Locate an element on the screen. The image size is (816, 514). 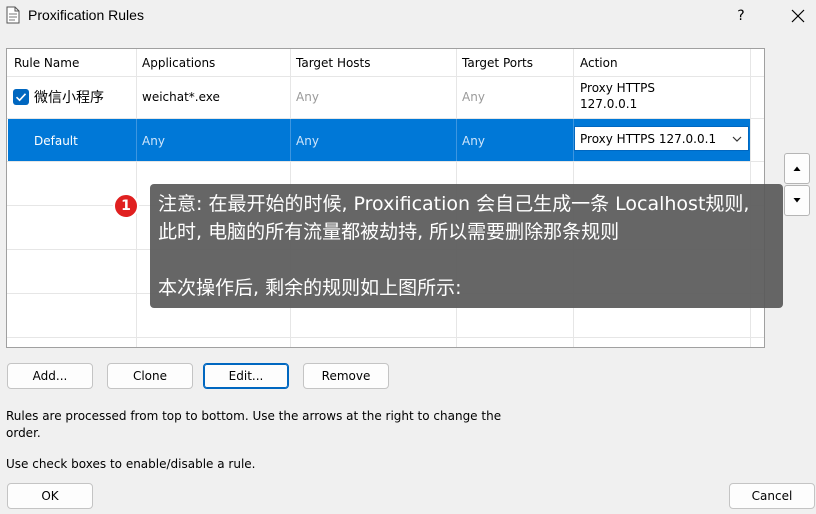
rule-applications: Any is located at coordinates (153, 141).